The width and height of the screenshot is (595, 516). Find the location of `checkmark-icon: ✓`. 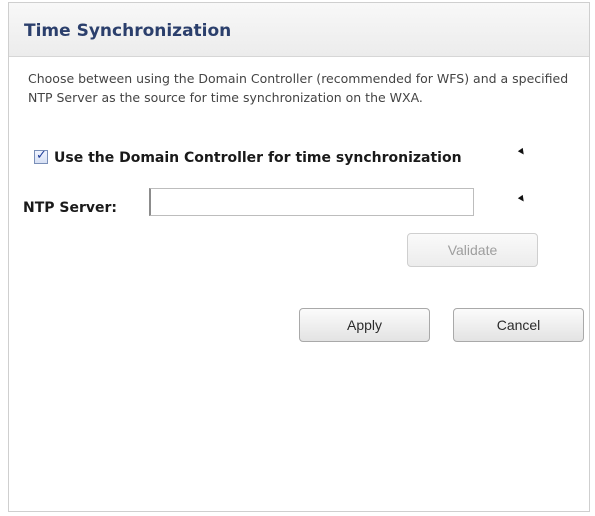

checkmark-icon: ✓ is located at coordinates (41, 155).